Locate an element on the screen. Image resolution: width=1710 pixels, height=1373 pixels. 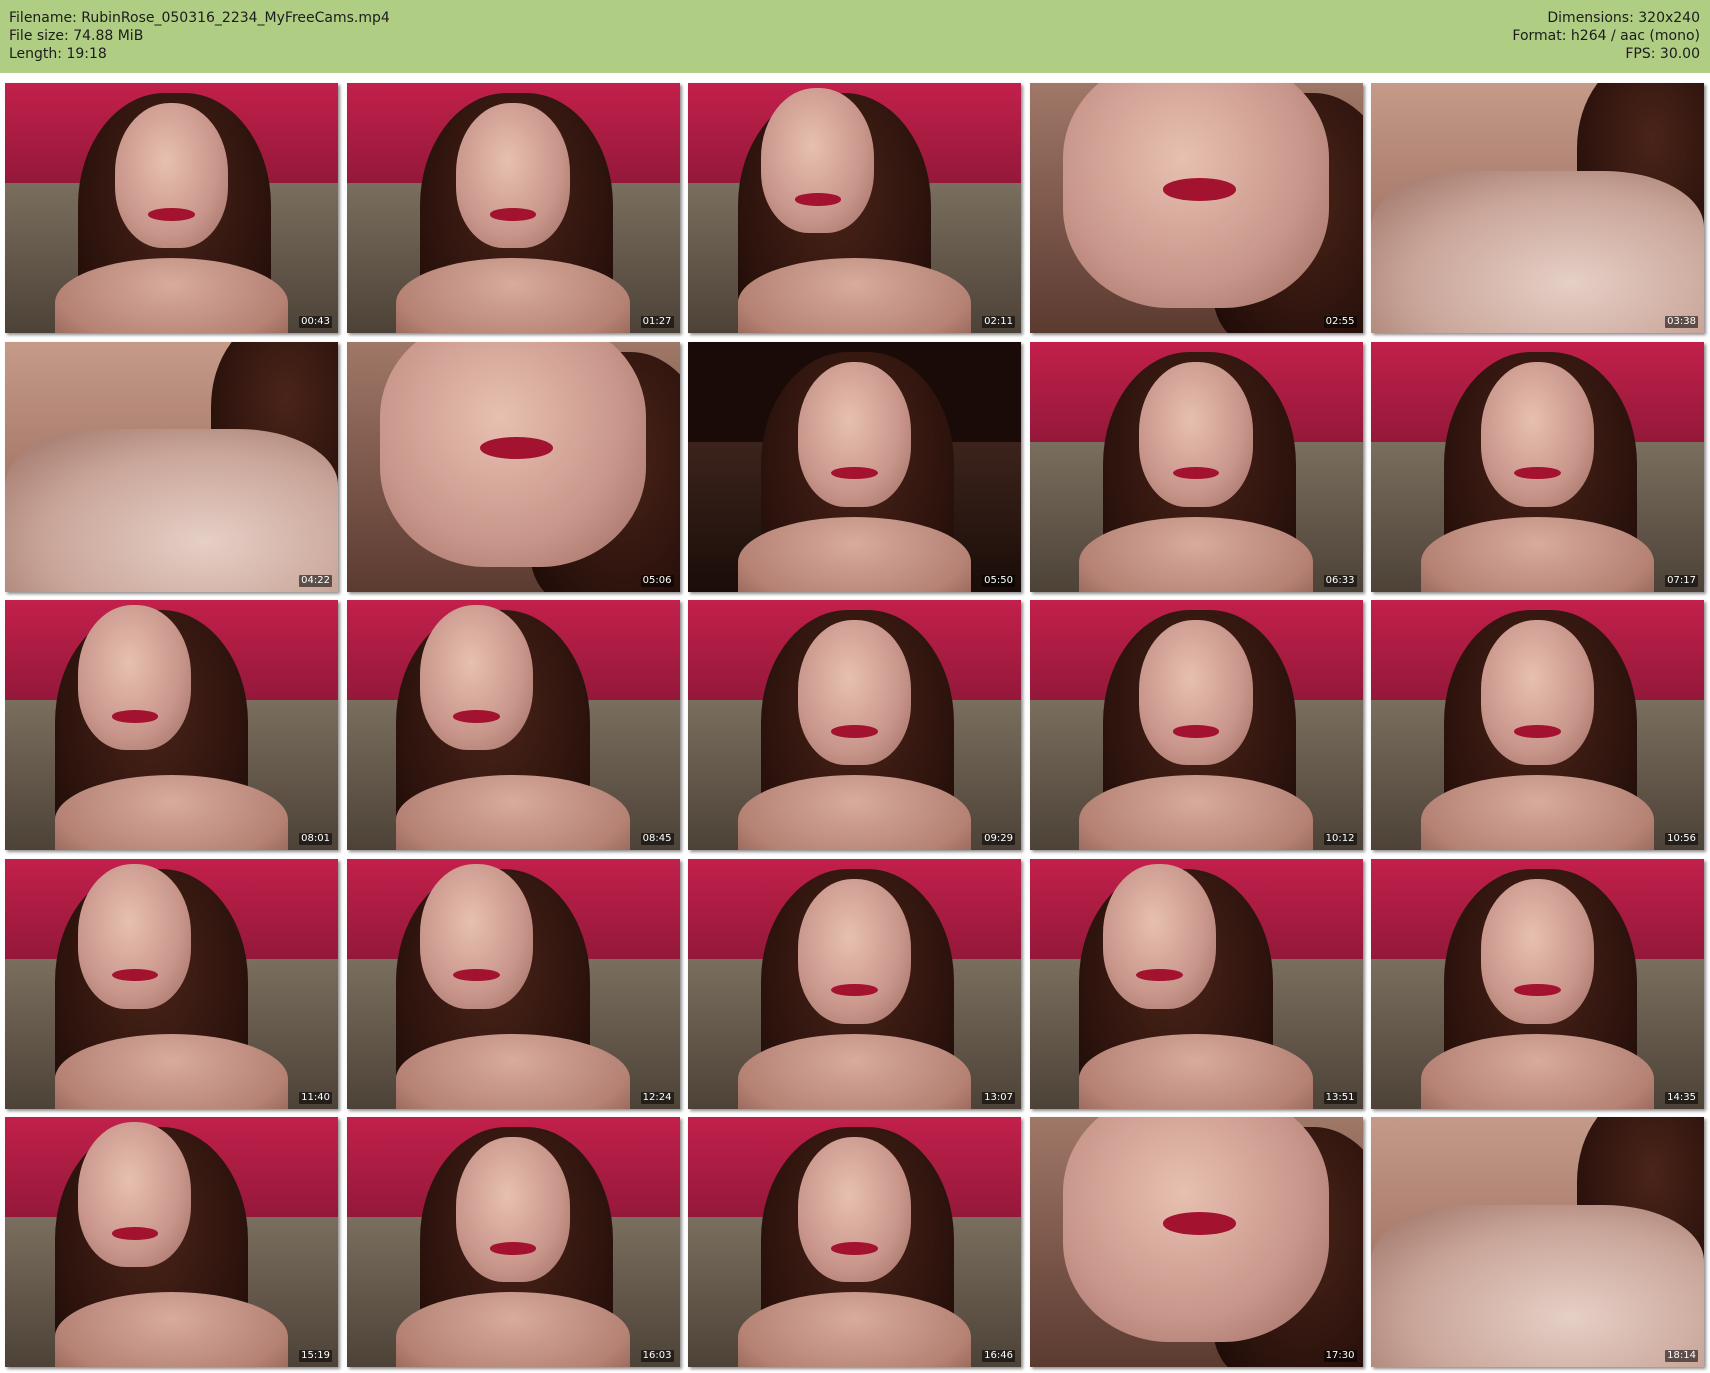
video-frame-thumbnail: 08:45 is located at coordinates (513, 725).